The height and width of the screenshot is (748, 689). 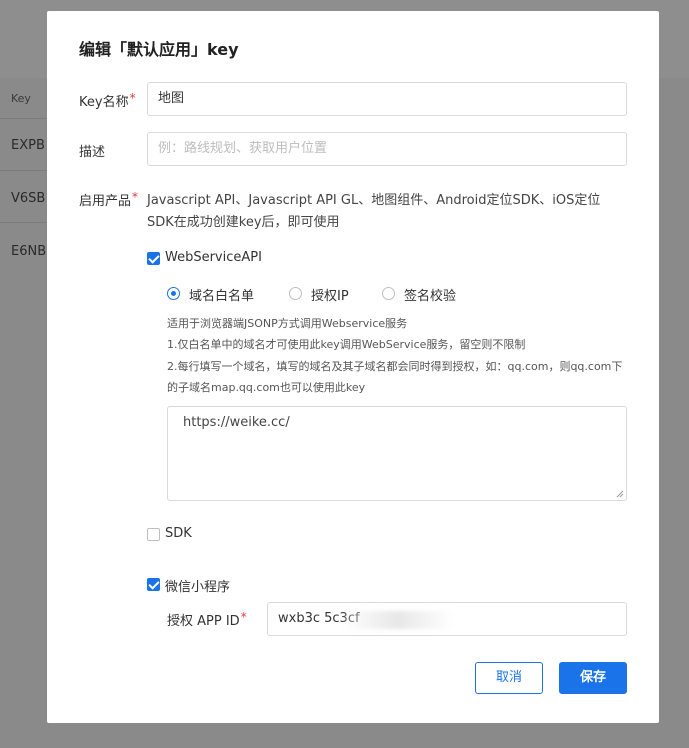 What do you see at coordinates (221, 294) in the screenshot?
I see `radio-domain-whitelist-label: 域名白名单` at bounding box center [221, 294].